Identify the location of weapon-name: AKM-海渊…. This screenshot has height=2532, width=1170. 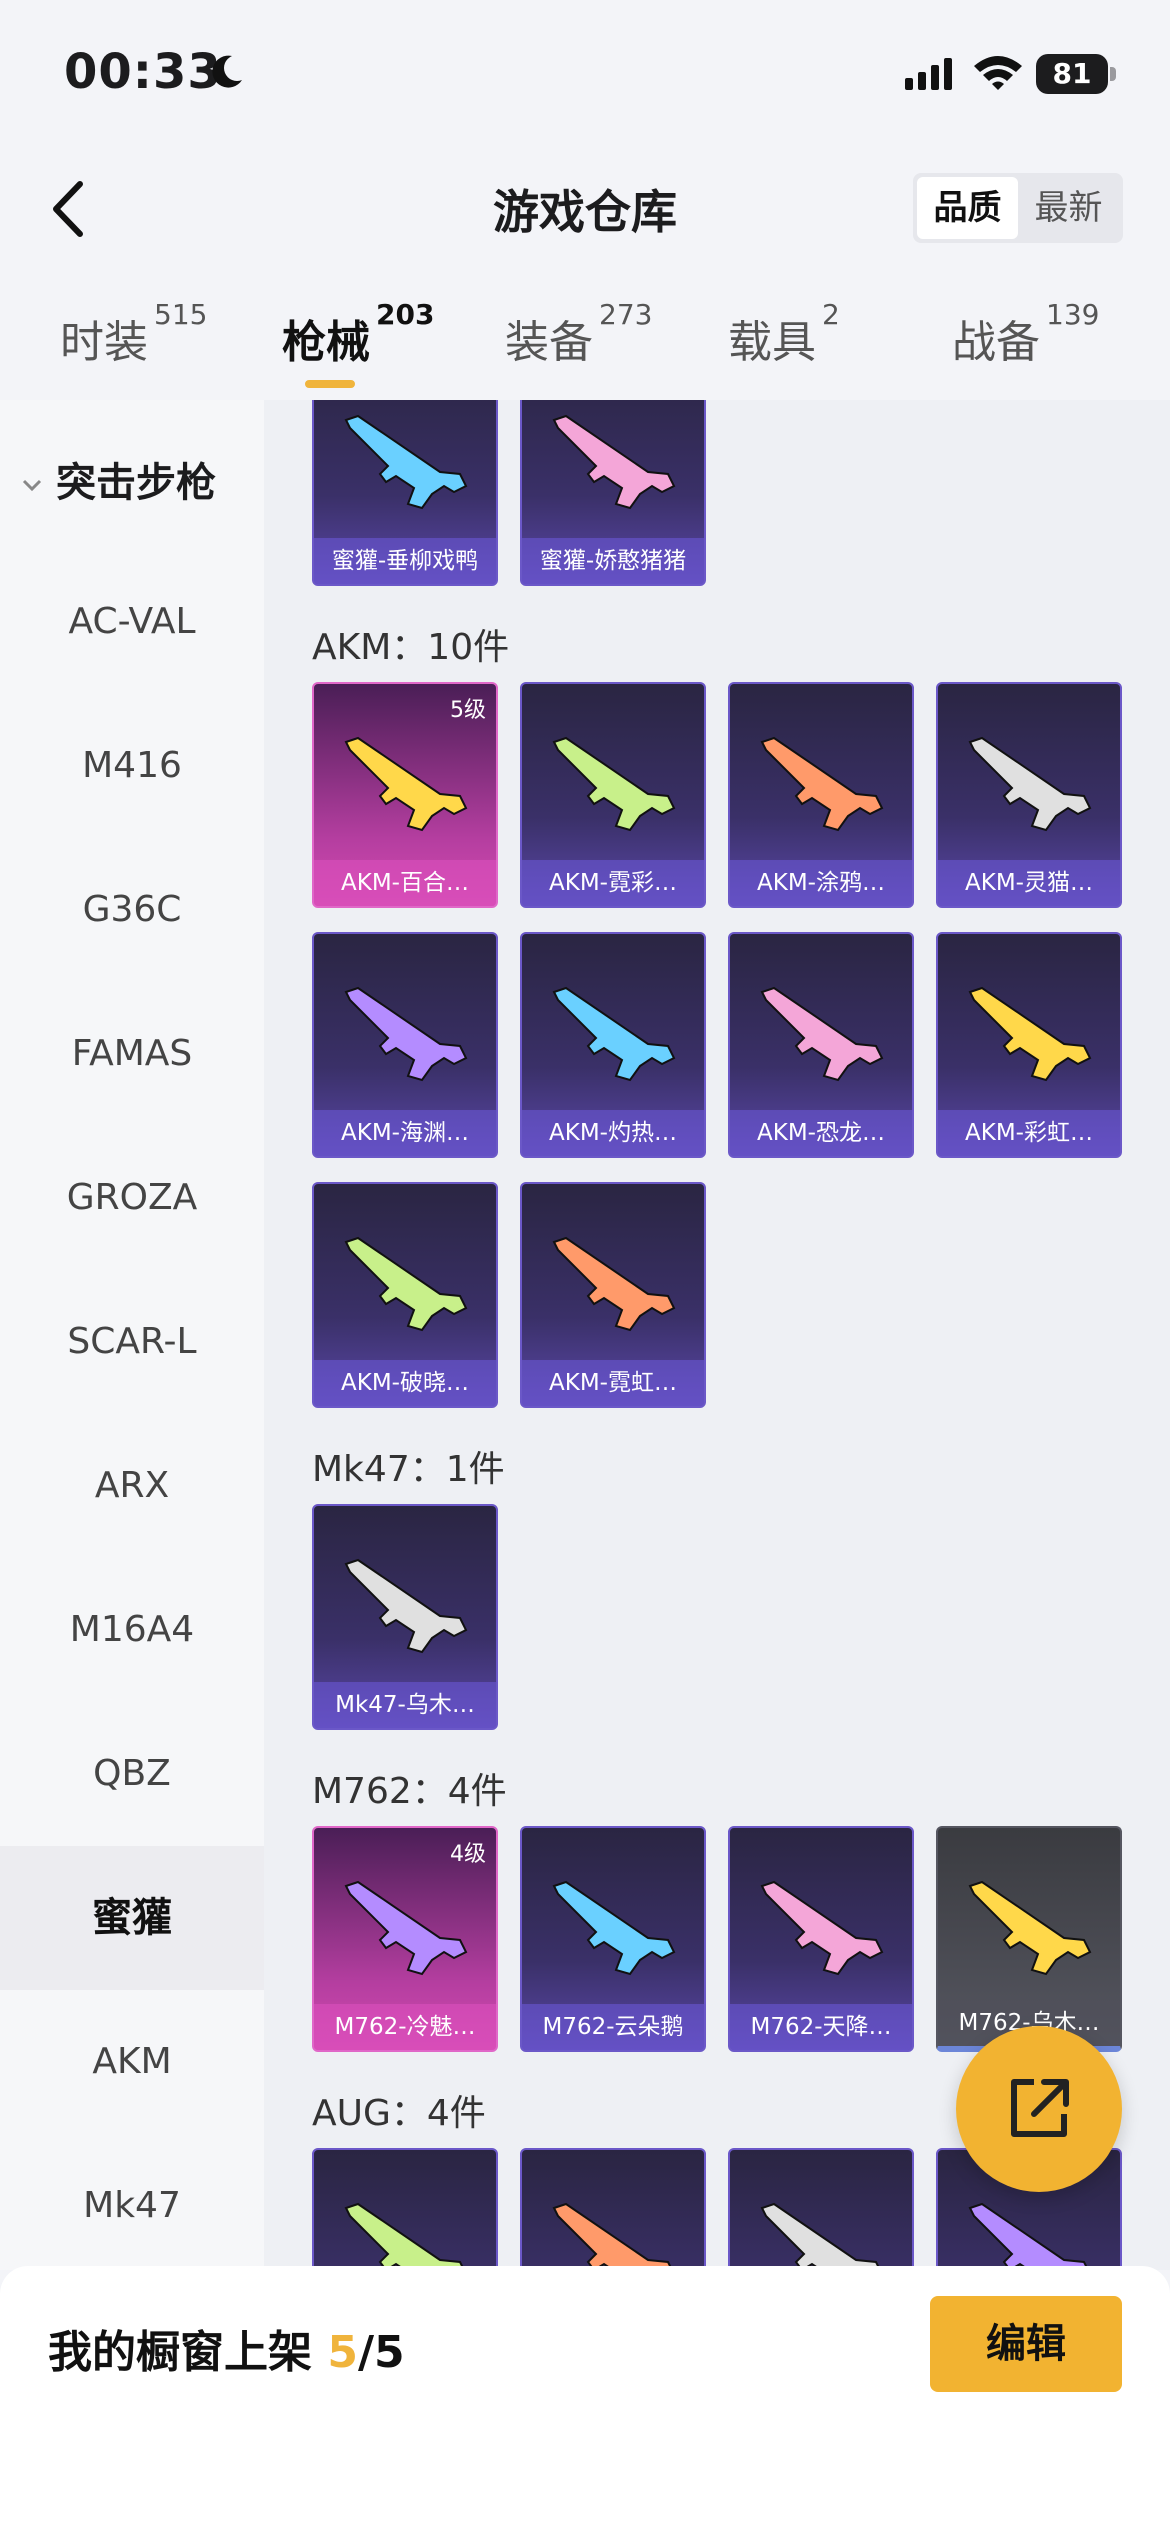
(405, 1133).